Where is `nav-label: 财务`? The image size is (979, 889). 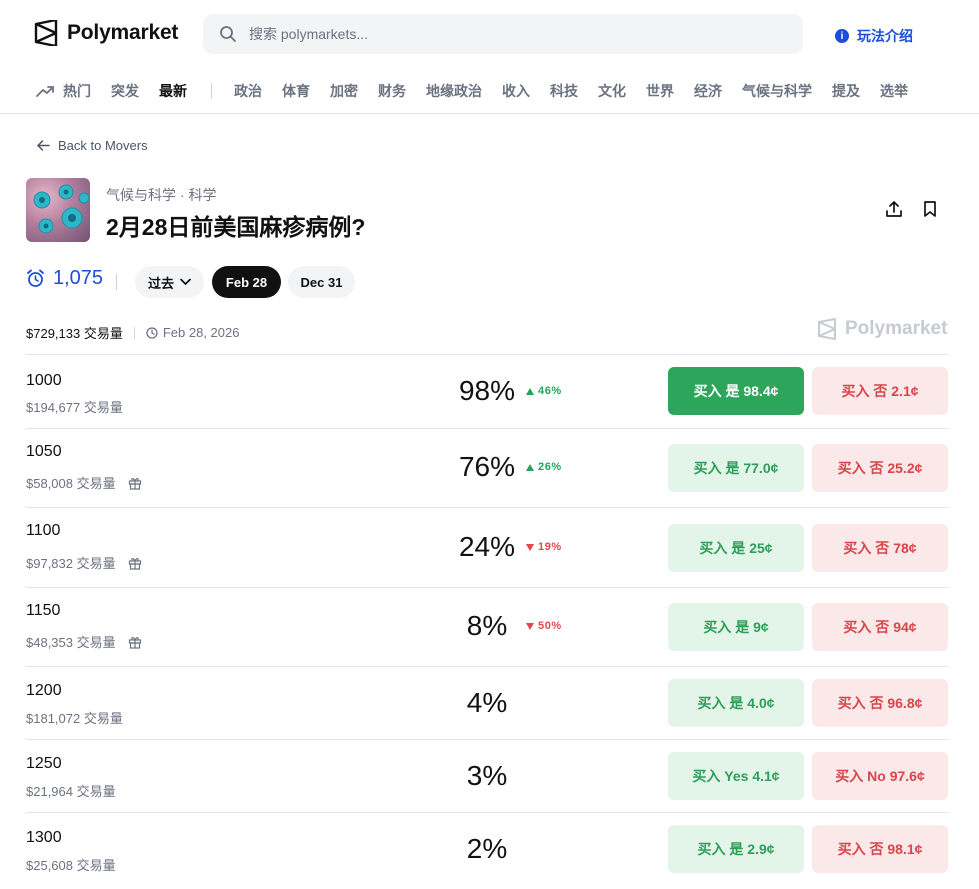 nav-label: 财务 is located at coordinates (392, 90).